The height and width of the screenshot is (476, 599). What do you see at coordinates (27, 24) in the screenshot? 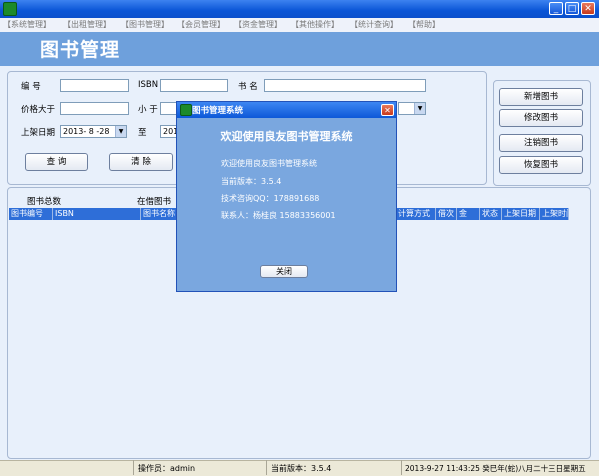
I see `menu-system: 【系统管理】` at bounding box center [27, 24].